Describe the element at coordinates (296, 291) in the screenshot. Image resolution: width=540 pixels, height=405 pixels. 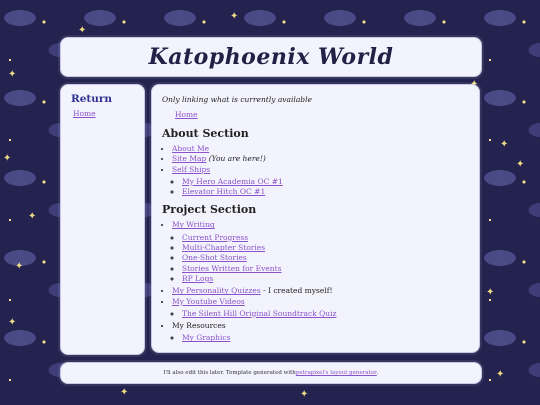
I see `personality-quizzes-note: - I created myself!` at that location.